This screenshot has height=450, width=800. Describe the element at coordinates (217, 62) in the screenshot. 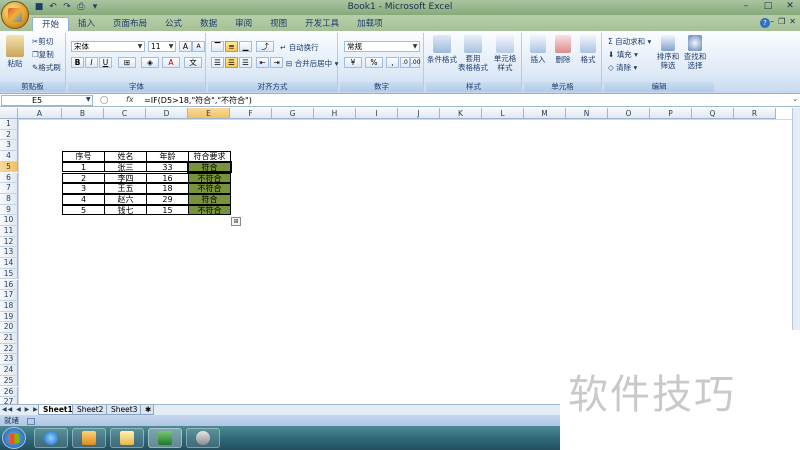

I see `align-left-button: ☰` at that location.